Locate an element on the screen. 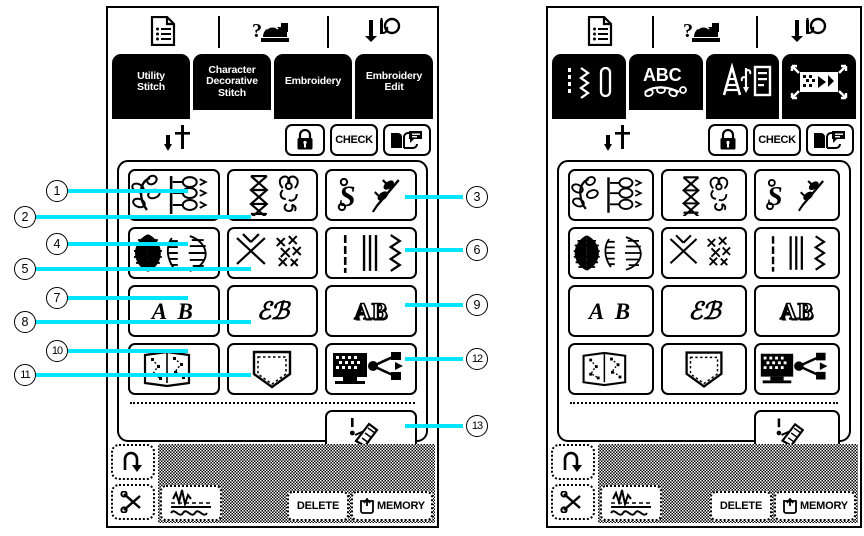 This screenshot has height=536, width=864. tab-utility-stitch is located at coordinates (589, 82).